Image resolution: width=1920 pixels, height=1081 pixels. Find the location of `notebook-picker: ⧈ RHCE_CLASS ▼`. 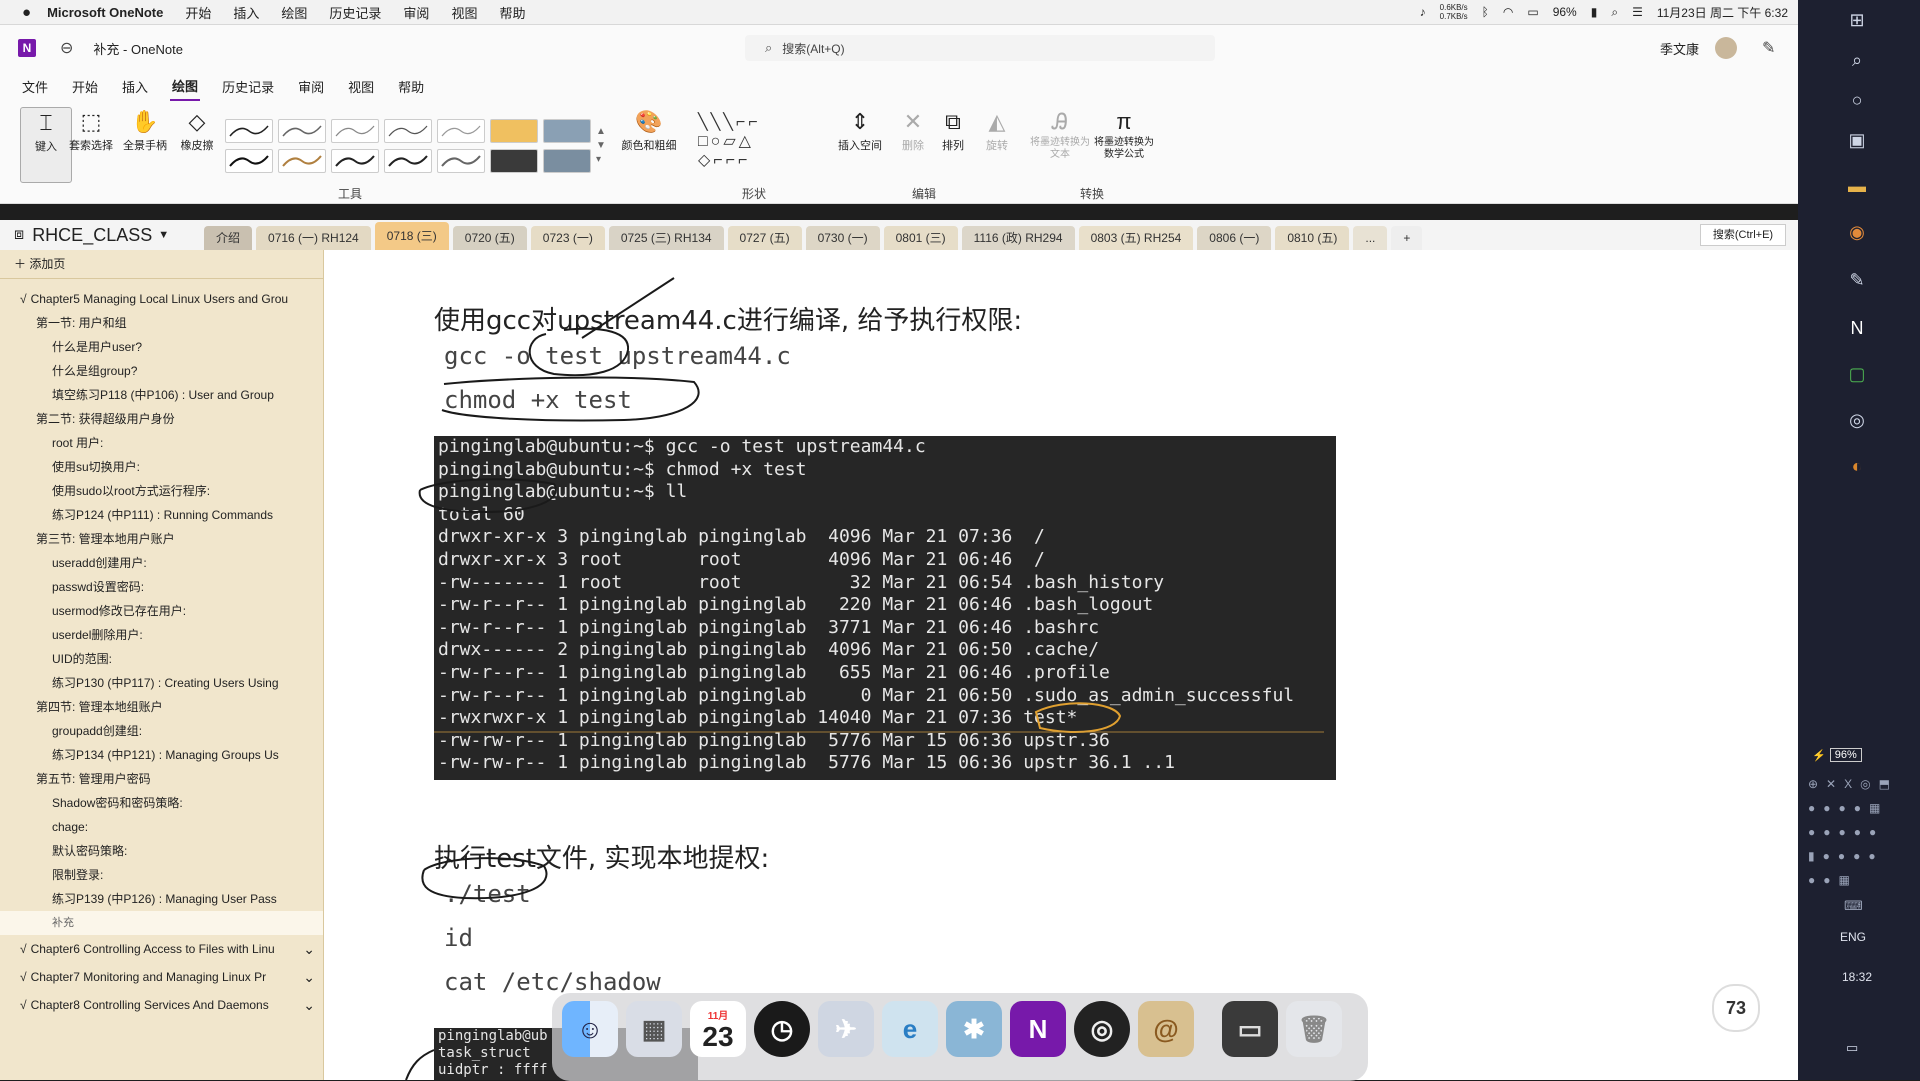

notebook-picker: ⧈ RHCE_CLASS ▼ is located at coordinates (109, 235).